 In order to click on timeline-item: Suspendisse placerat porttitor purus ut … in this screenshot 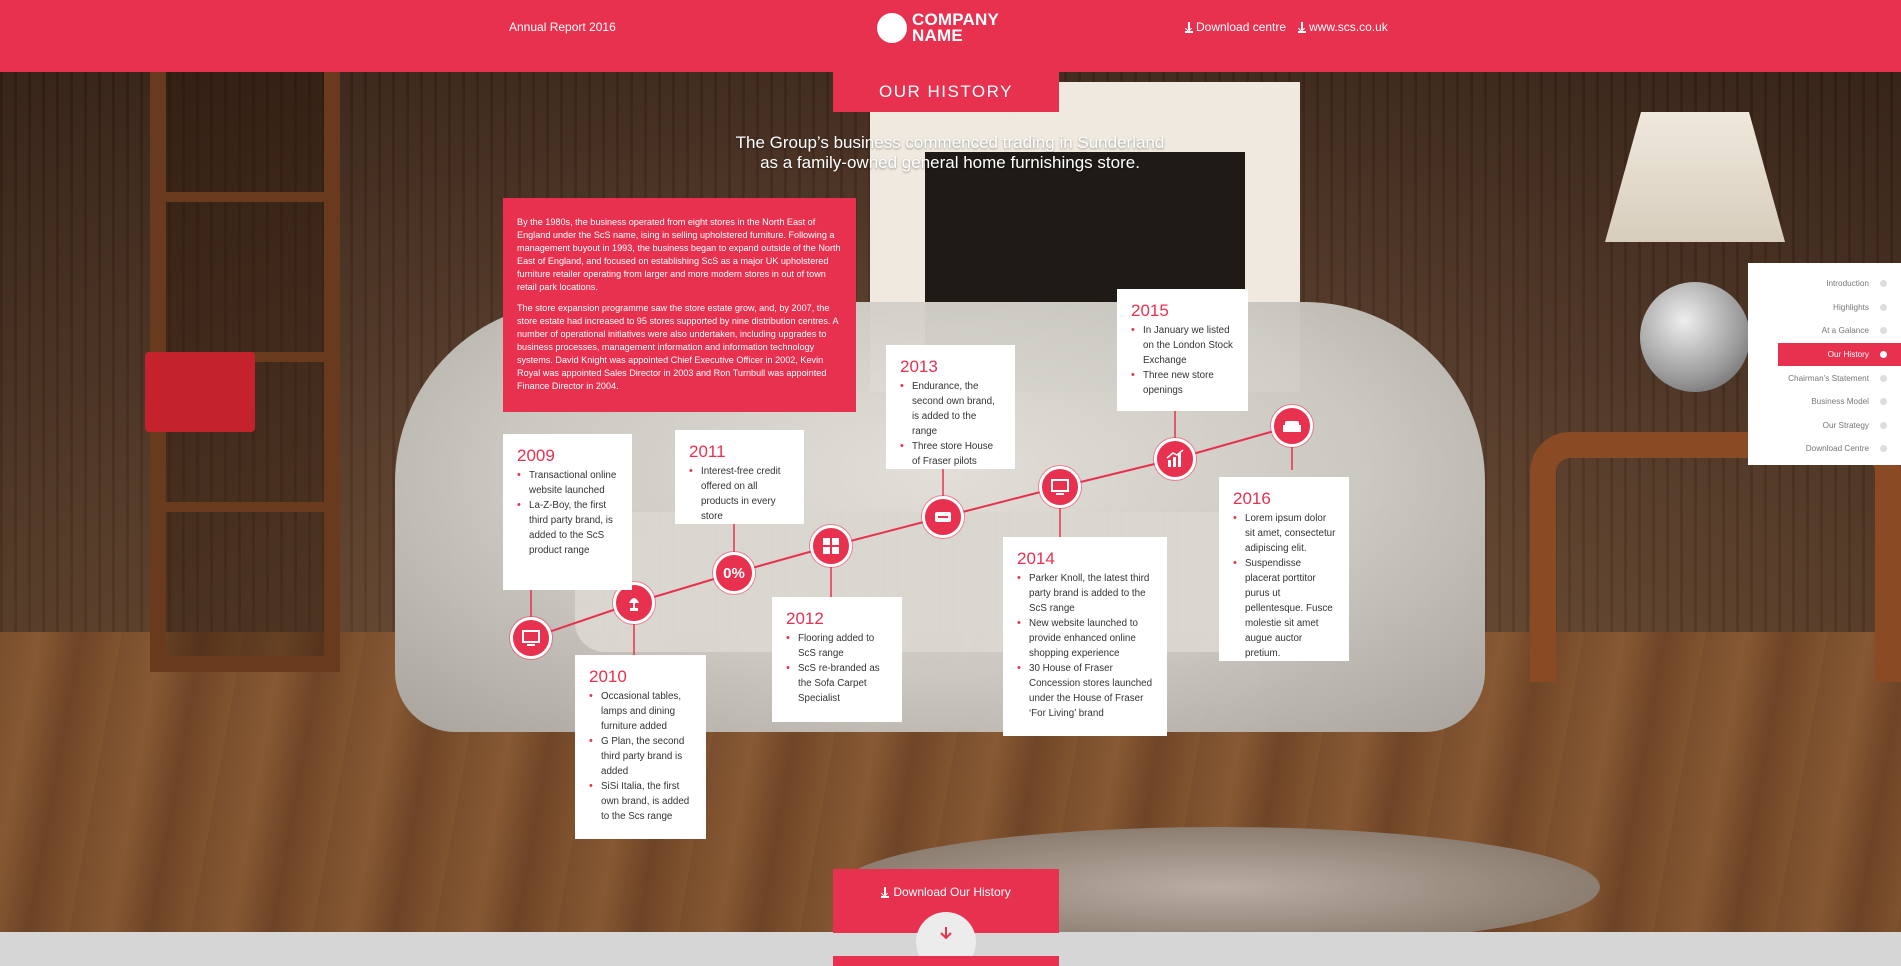, I will do `click(1285, 608)`.